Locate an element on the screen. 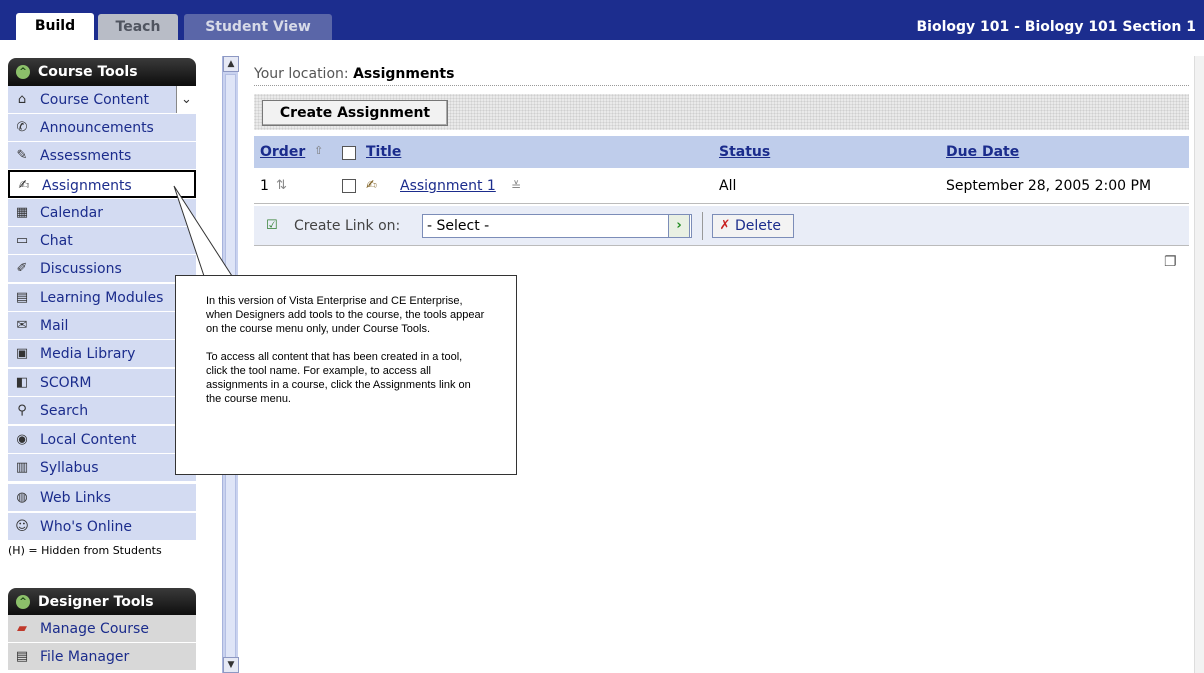 This screenshot has height=673, width=1204. tab-build: Build is located at coordinates (55, 26).